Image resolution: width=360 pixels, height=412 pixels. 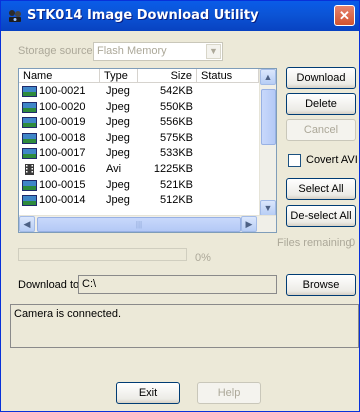 I want to click on chevron-down-icon: ▼, so click(x=213, y=51).